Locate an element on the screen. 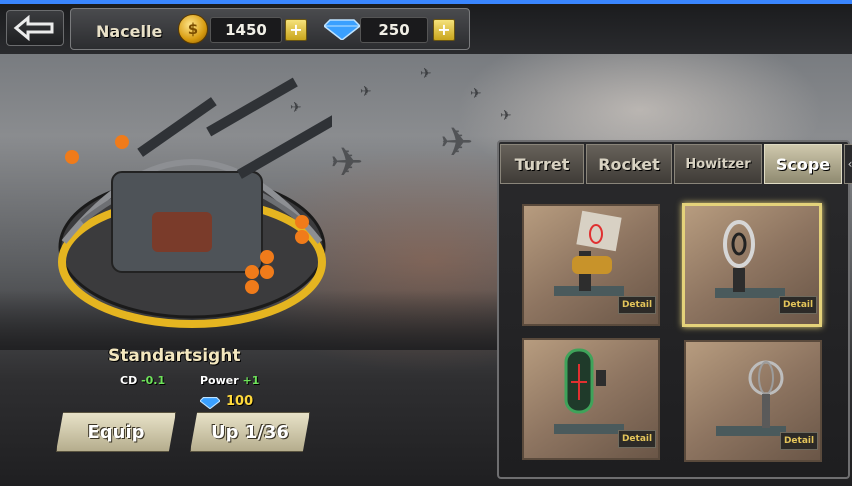 Image resolution: width=852 pixels, height=486 pixels. cd-stat: CD -0.1 is located at coordinates (142, 380).